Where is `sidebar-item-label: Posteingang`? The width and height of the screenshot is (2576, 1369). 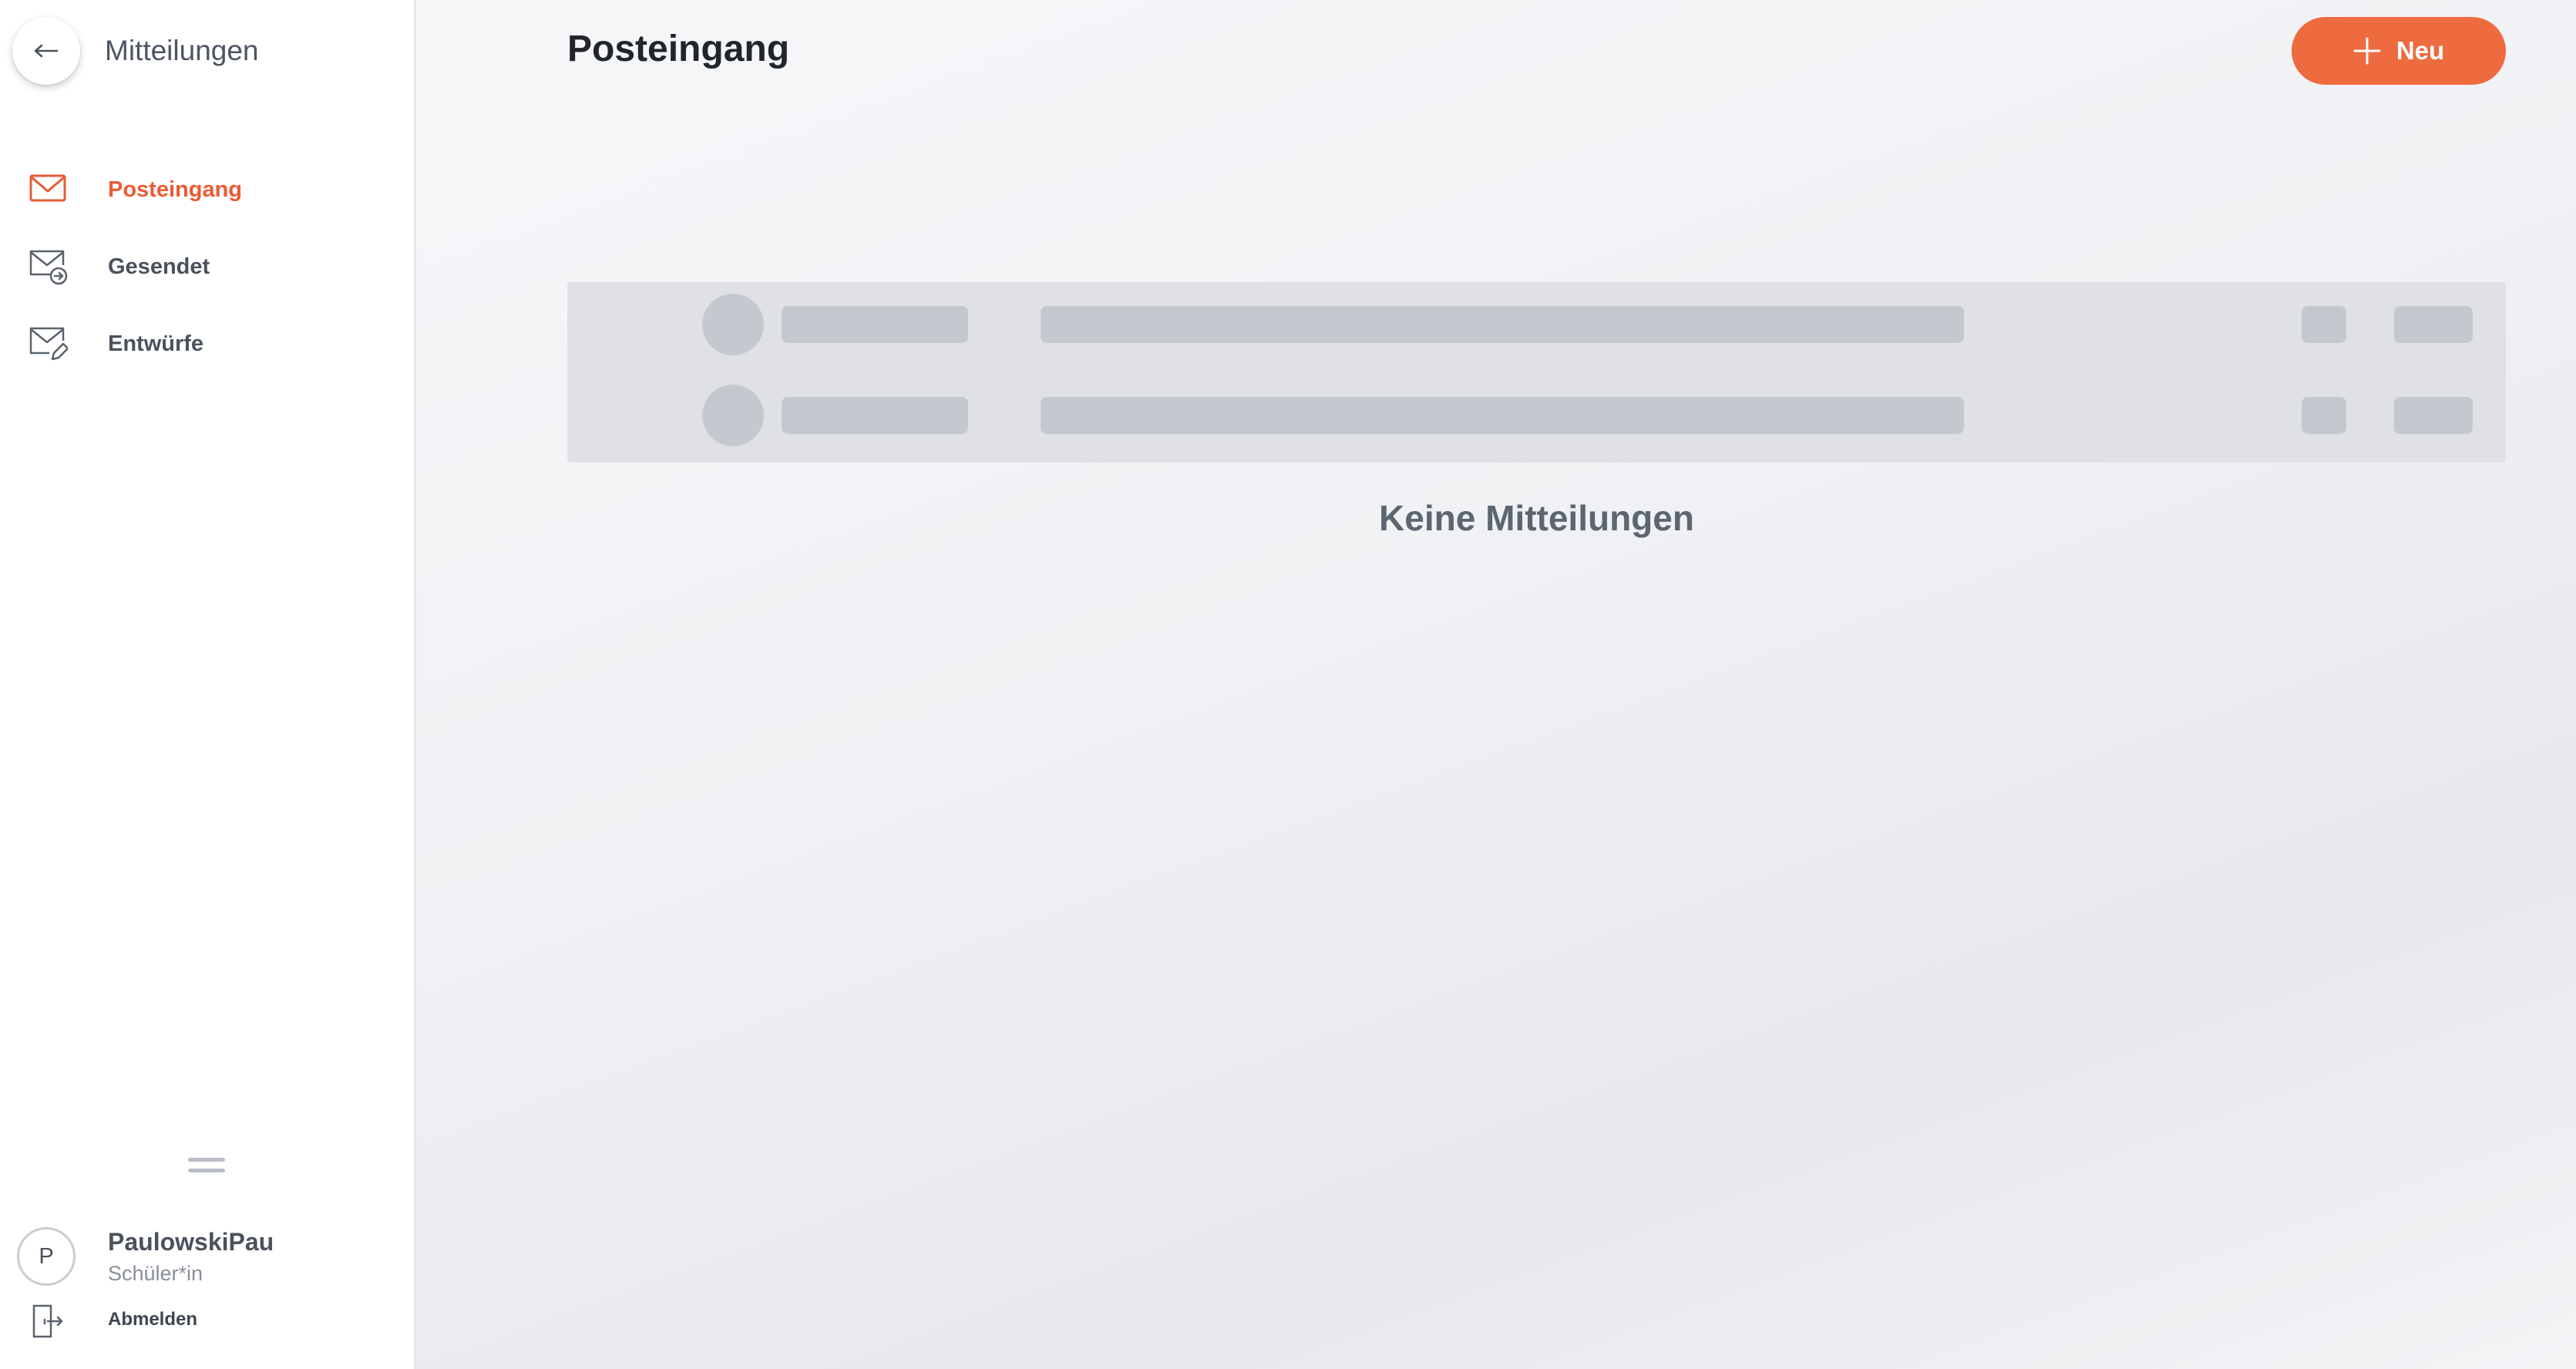
sidebar-item-label: Posteingang is located at coordinates (175, 189).